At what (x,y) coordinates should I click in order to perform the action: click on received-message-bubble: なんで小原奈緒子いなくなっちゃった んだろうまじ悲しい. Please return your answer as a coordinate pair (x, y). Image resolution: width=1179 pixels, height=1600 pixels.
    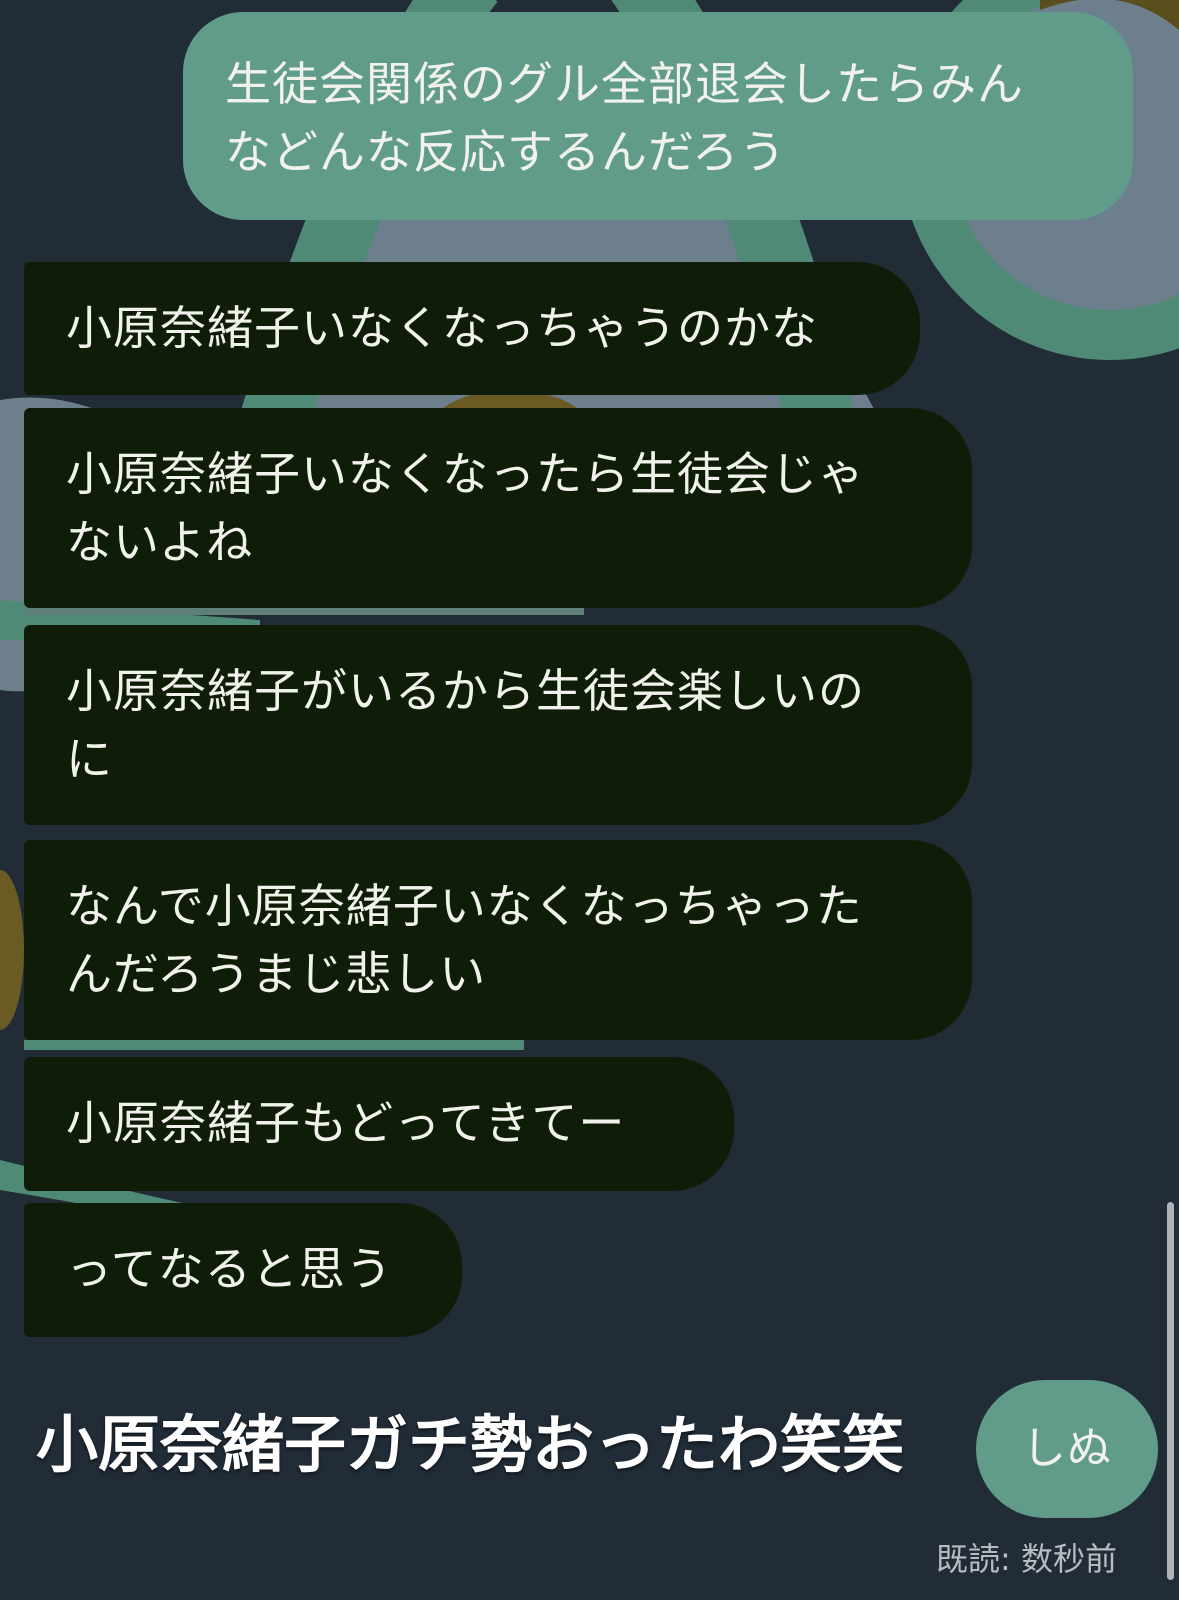
    Looking at the image, I should click on (498, 940).